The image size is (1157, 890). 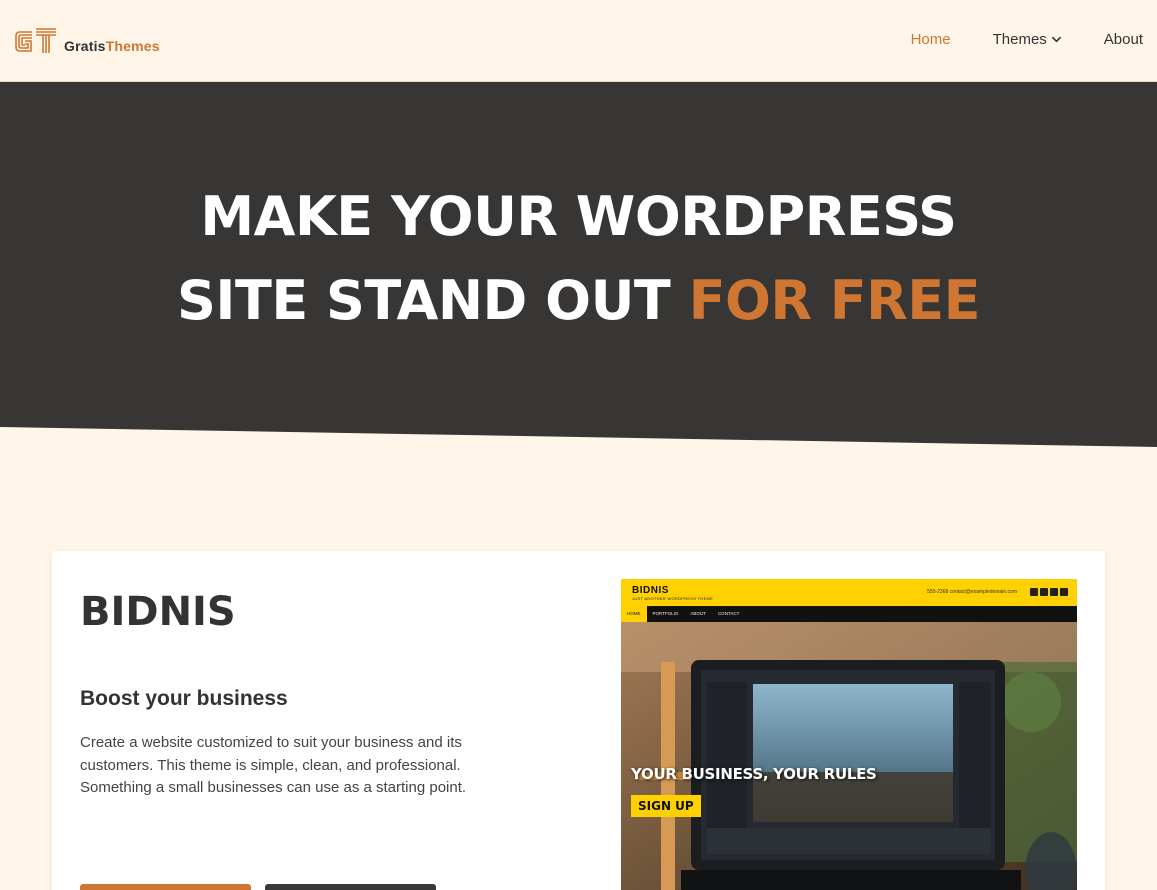 I want to click on theme-subtitle: Boost your business, so click(x=184, y=698).